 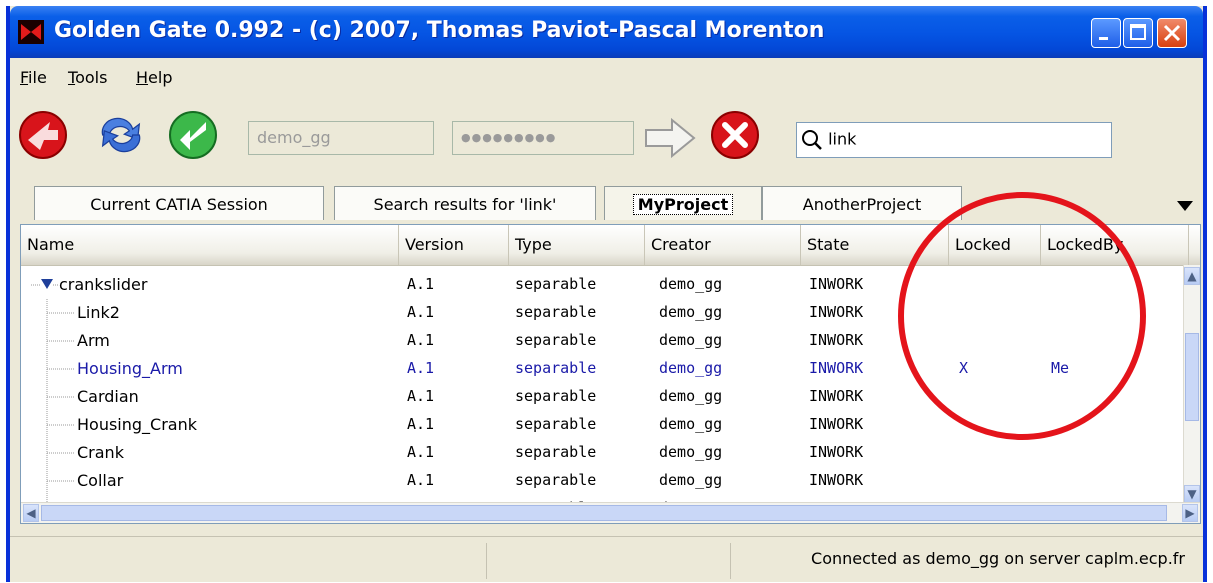 I want to click on arrow-right-icon, so click(x=670, y=138).